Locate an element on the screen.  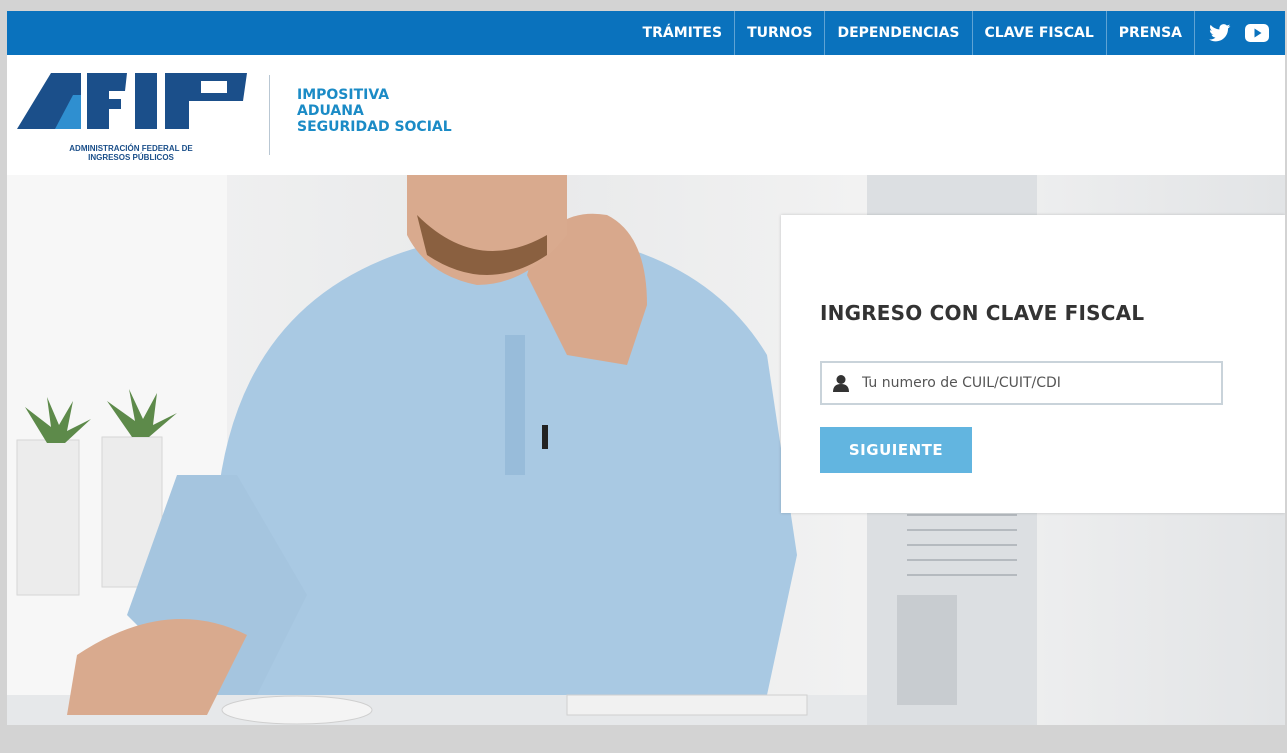
next-button: SIGUIENTE is located at coordinates (896, 450).